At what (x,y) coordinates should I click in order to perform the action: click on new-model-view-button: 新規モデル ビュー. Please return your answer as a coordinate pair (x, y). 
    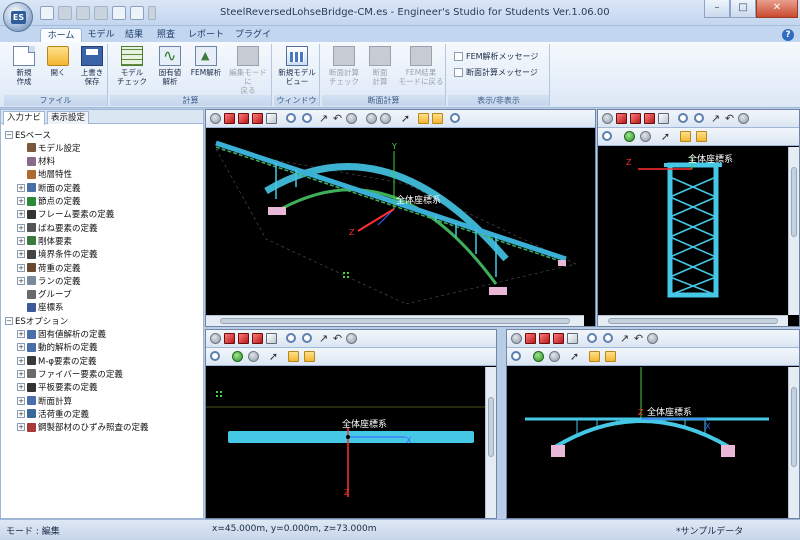
    Looking at the image, I should click on (297, 66).